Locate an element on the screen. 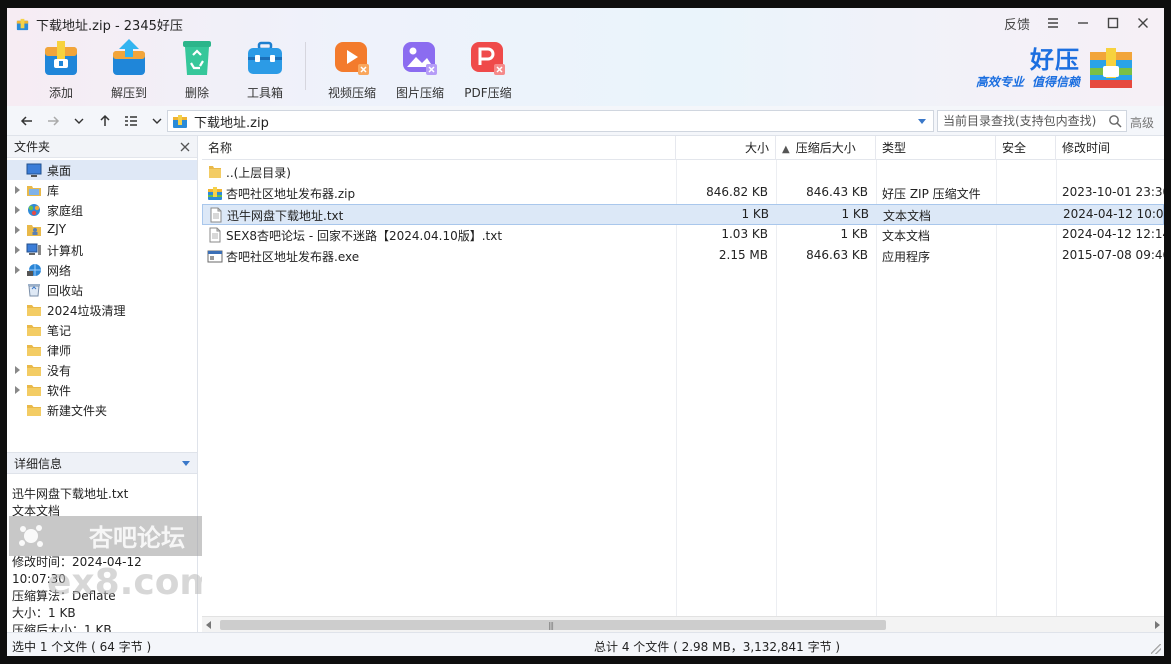 The image size is (1171, 664). folder-tree-item: 计算机 is located at coordinates (102, 250).